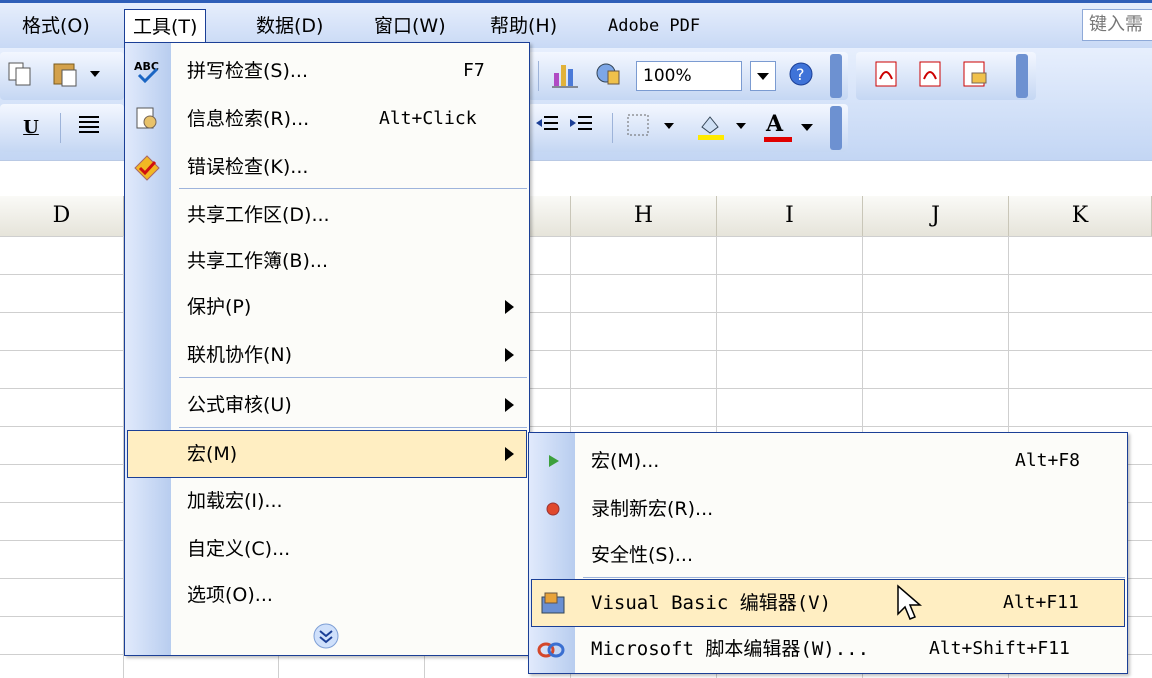 This screenshot has width=1152, height=678. What do you see at coordinates (146, 118) in the screenshot?
I see `research-icon` at bounding box center [146, 118].